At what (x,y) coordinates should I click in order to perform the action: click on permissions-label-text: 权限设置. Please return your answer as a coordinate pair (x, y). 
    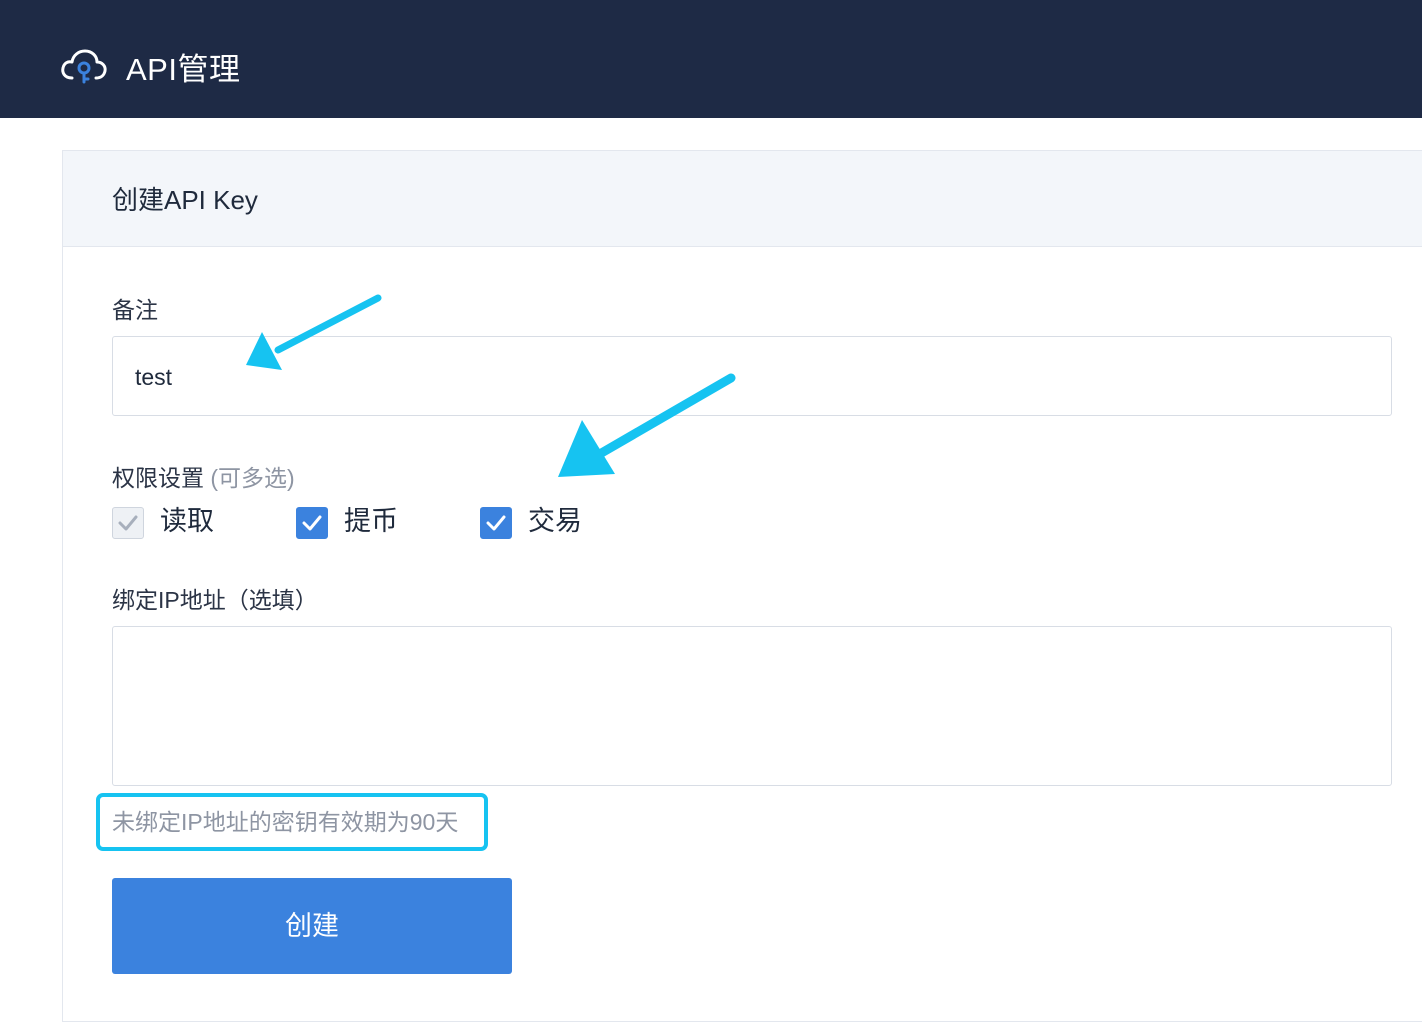
    Looking at the image, I should click on (158, 478).